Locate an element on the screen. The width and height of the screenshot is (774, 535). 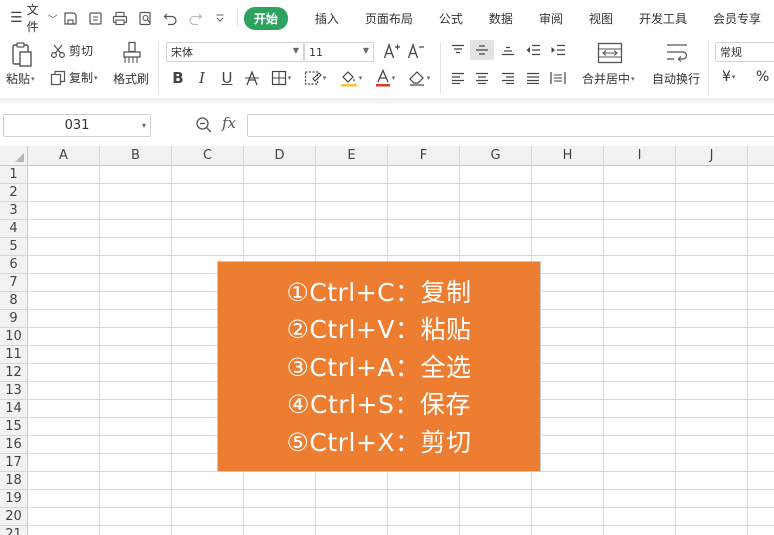
format-painter-button: 格式刷 is located at coordinates (131, 78).